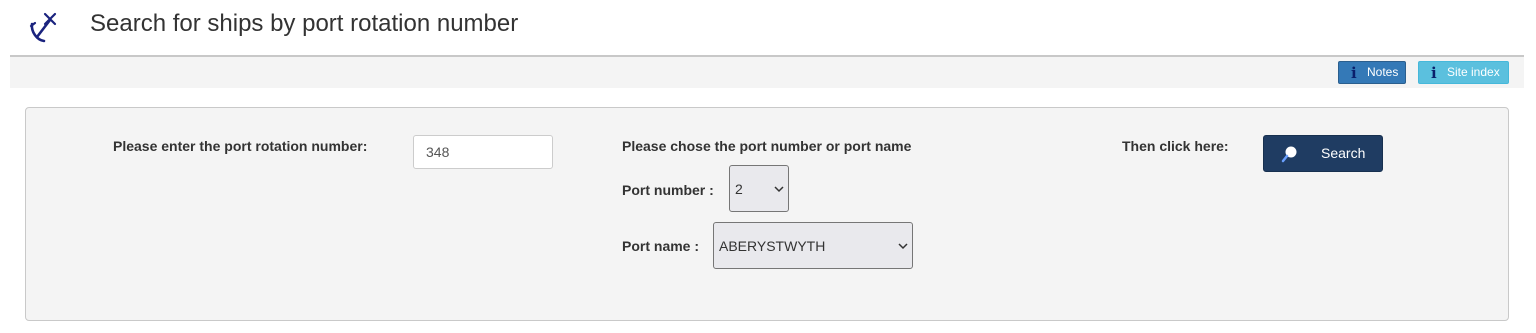 The width and height of the screenshot is (1536, 333). Describe the element at coordinates (759, 188) in the screenshot. I see `port-number-select: 2` at that location.